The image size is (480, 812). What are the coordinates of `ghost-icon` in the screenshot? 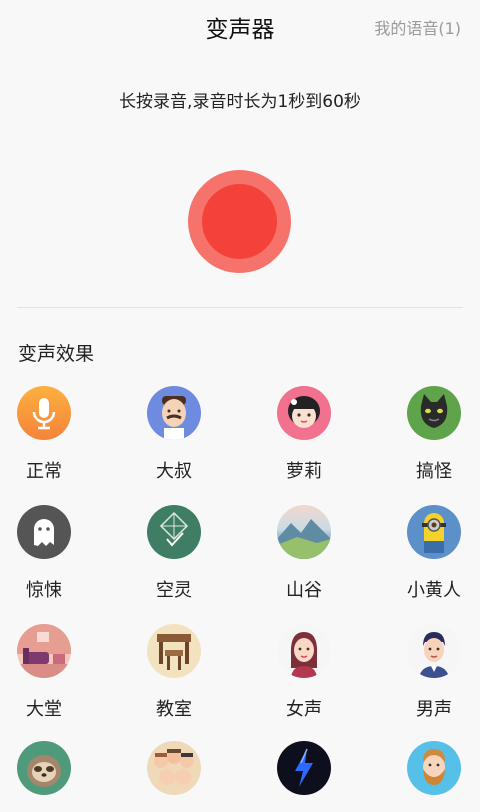 It's located at (44, 532).